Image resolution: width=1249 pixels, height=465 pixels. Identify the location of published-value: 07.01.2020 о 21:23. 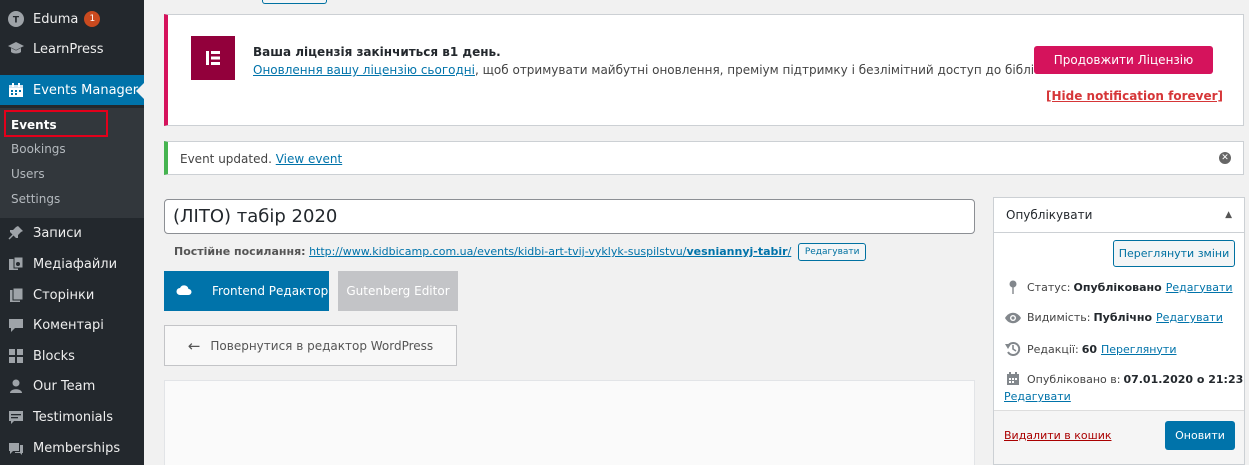
(1183, 379).